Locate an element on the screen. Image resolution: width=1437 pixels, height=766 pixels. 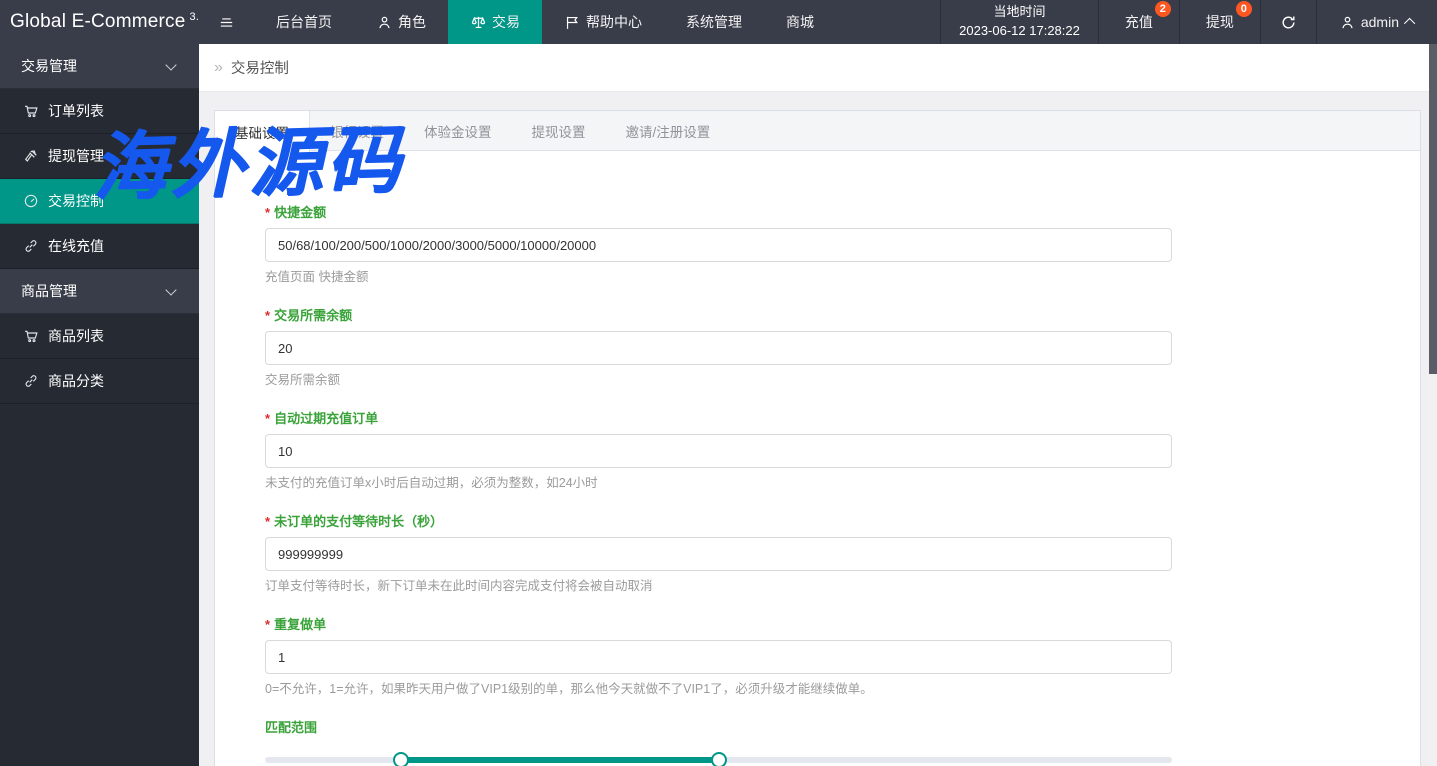
withdraw-button: 提现 0 is located at coordinates (1219, 22).